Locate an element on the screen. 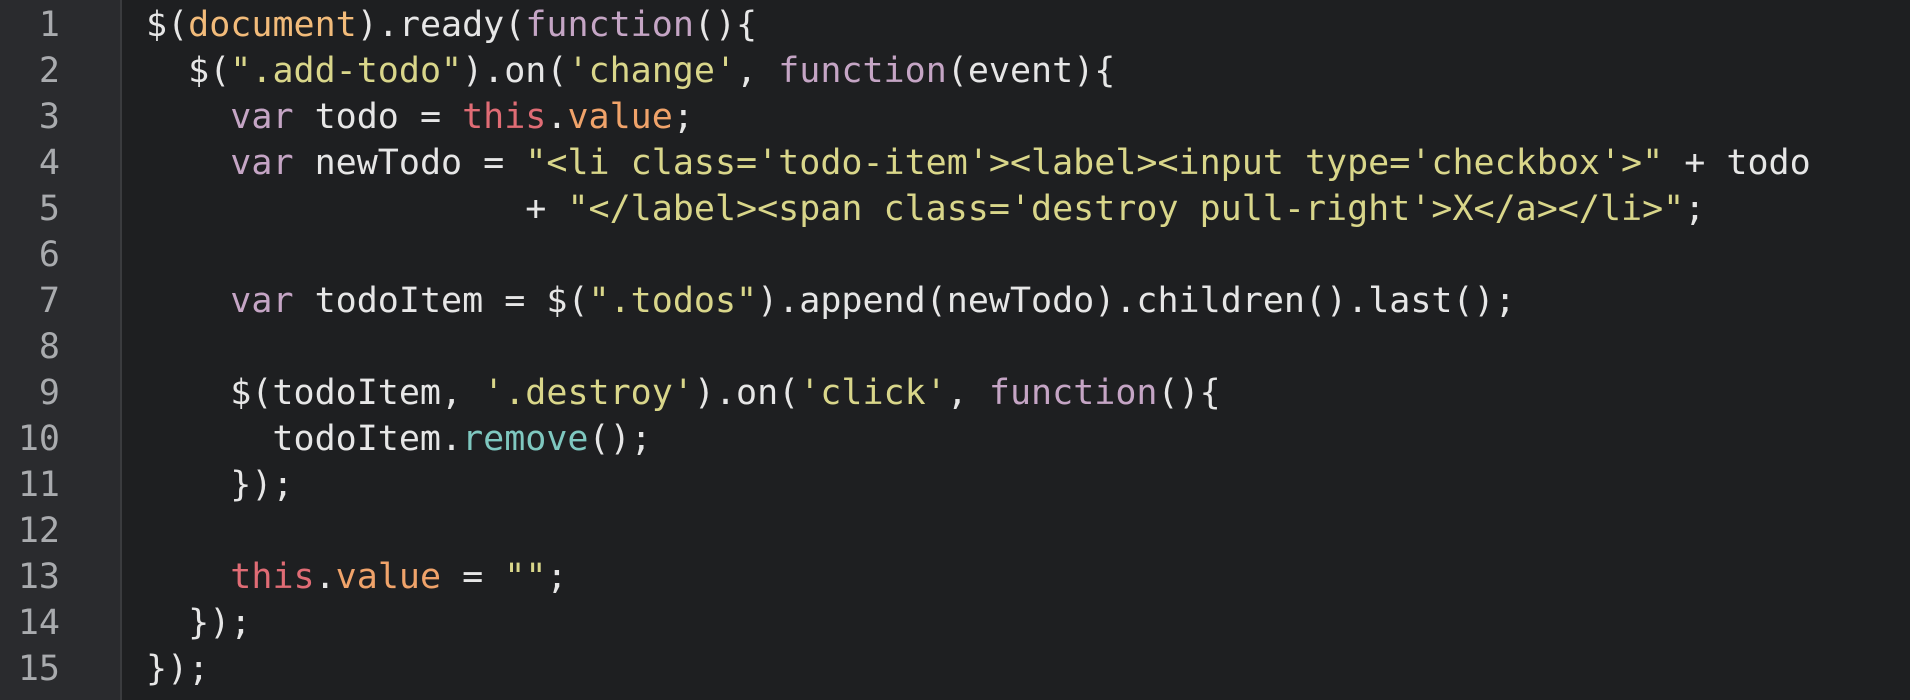 The image size is (1910, 700). line-number: 15 is located at coordinates (38, 669).